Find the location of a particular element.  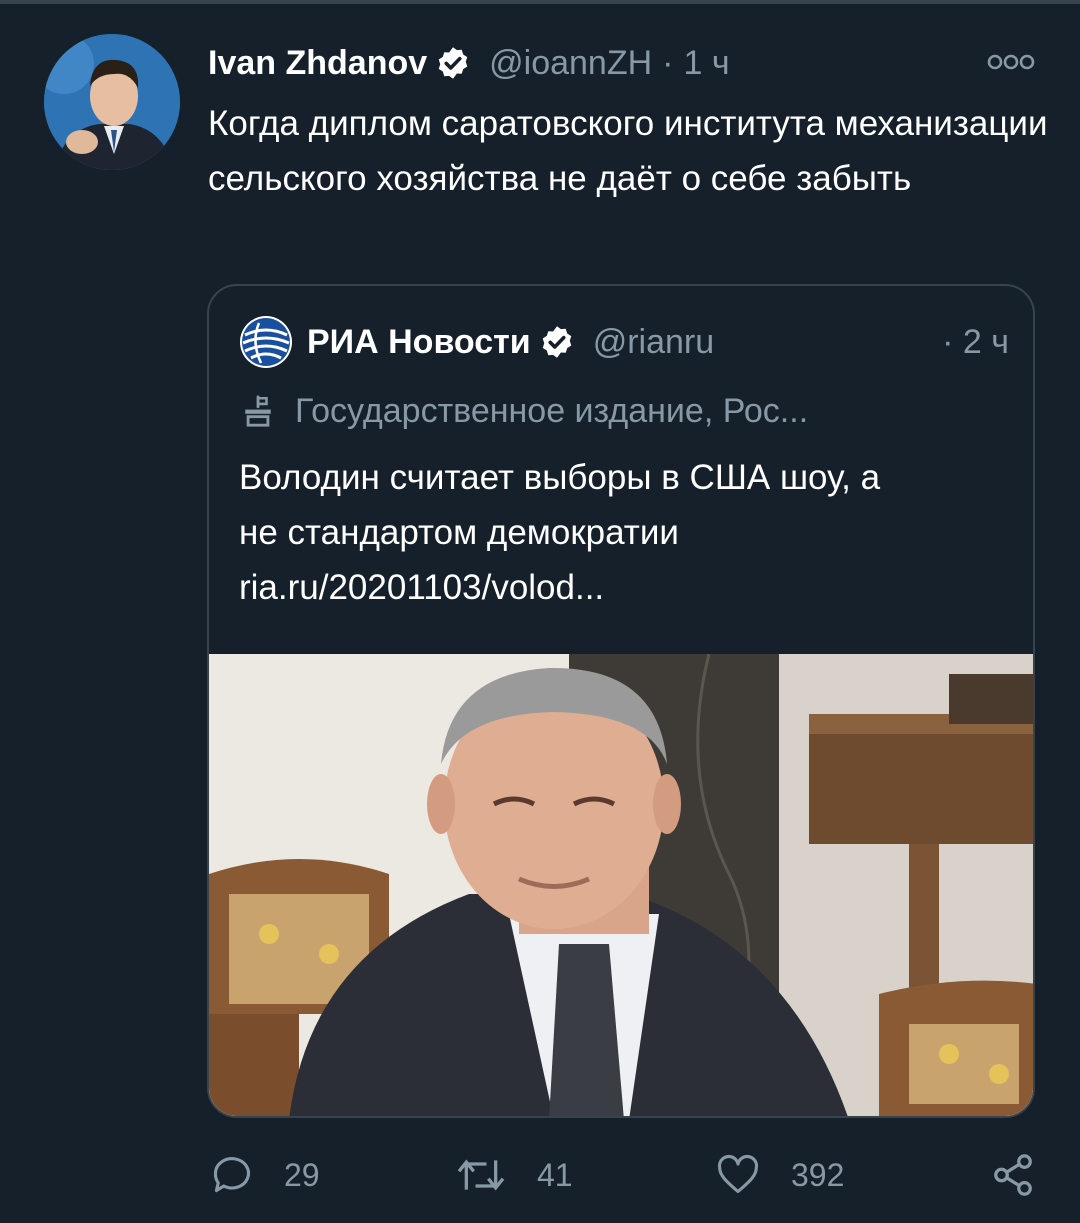

author-handle: @ioannZH is located at coordinates (570, 63).